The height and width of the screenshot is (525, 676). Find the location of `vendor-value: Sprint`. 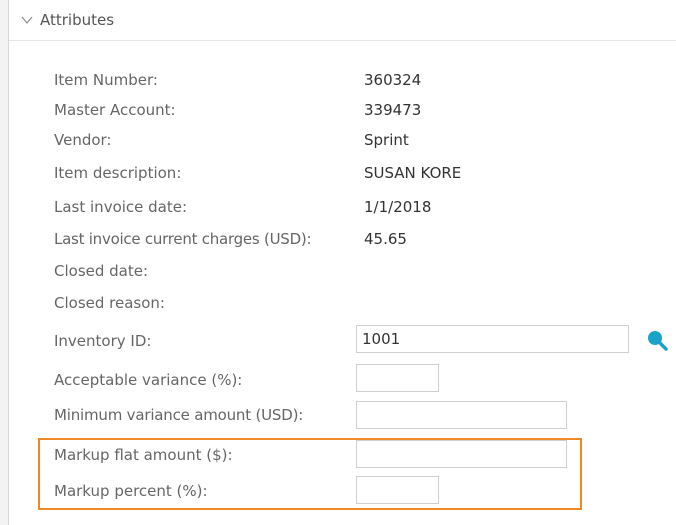

vendor-value: Sprint is located at coordinates (386, 140).